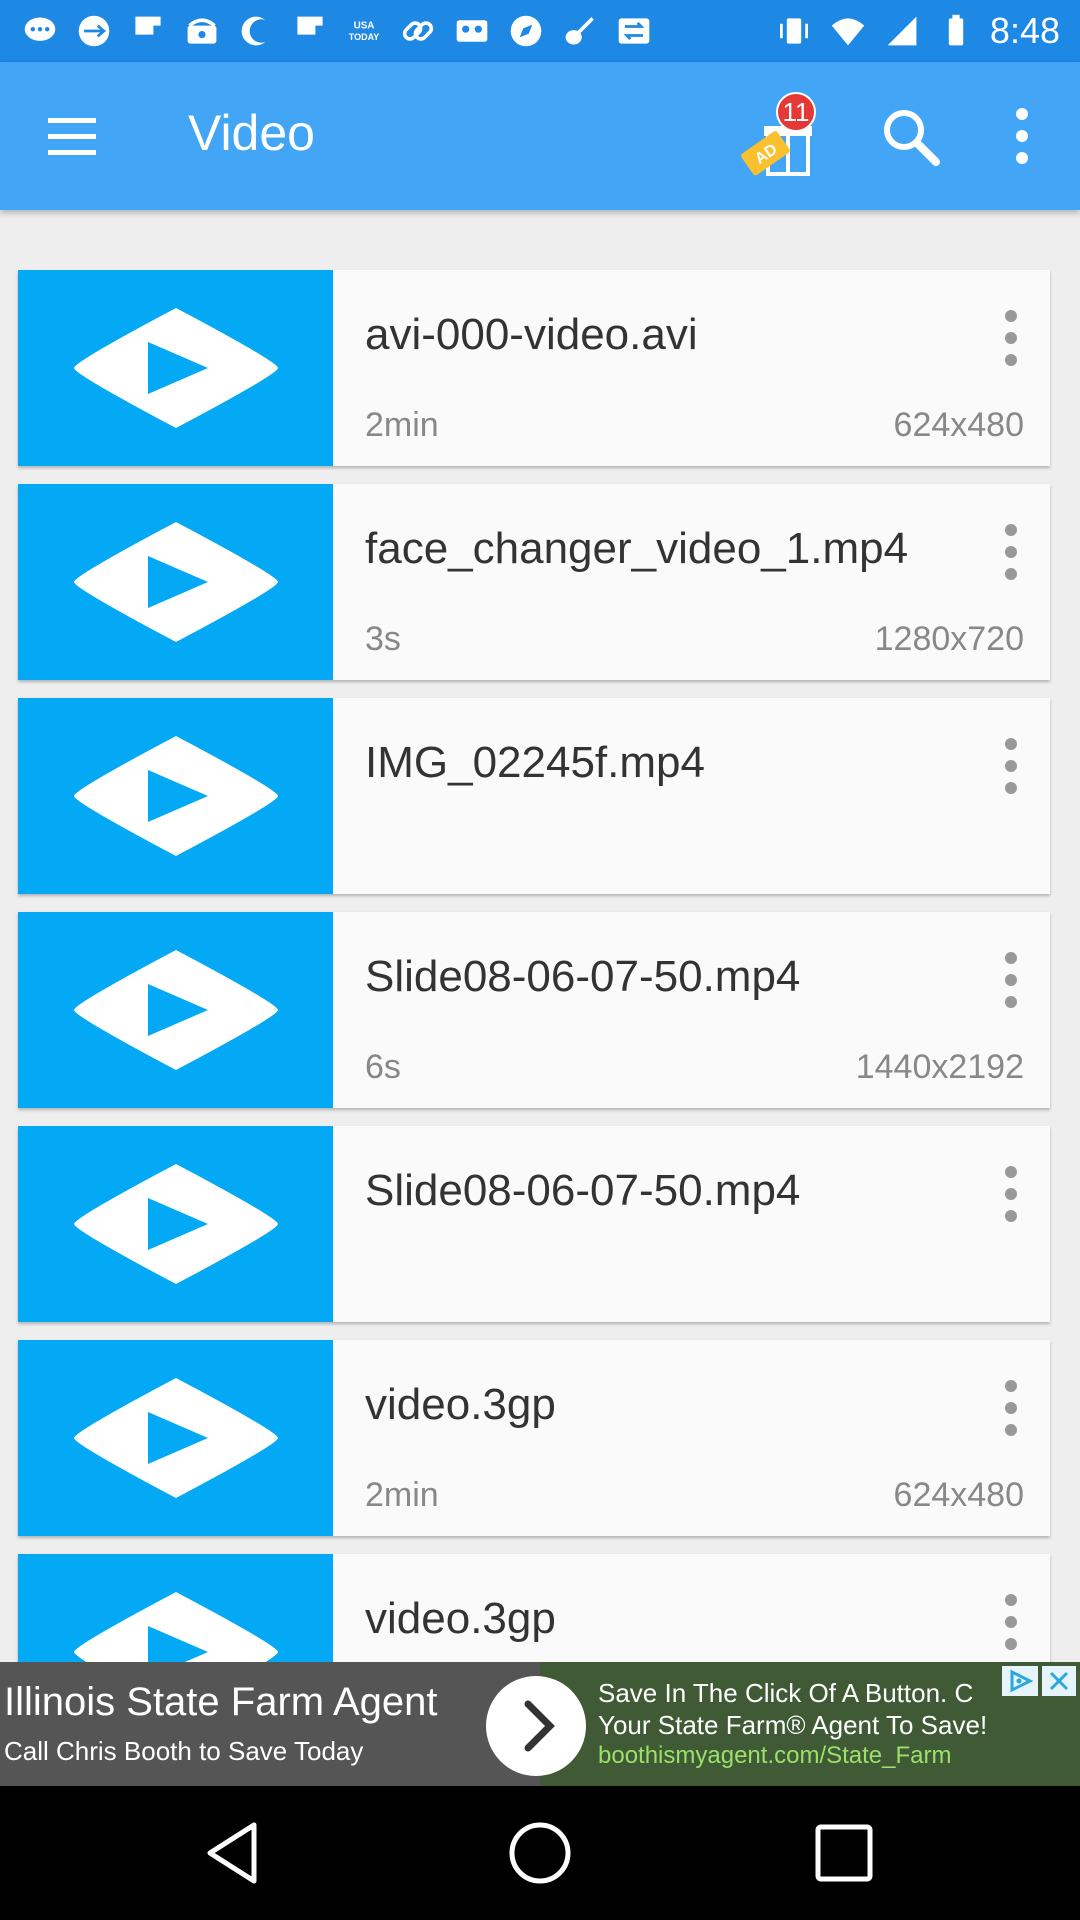 Image resolution: width=1080 pixels, height=1920 pixels. Describe the element at coordinates (202, 31) in the screenshot. I see `phone-icon` at that location.